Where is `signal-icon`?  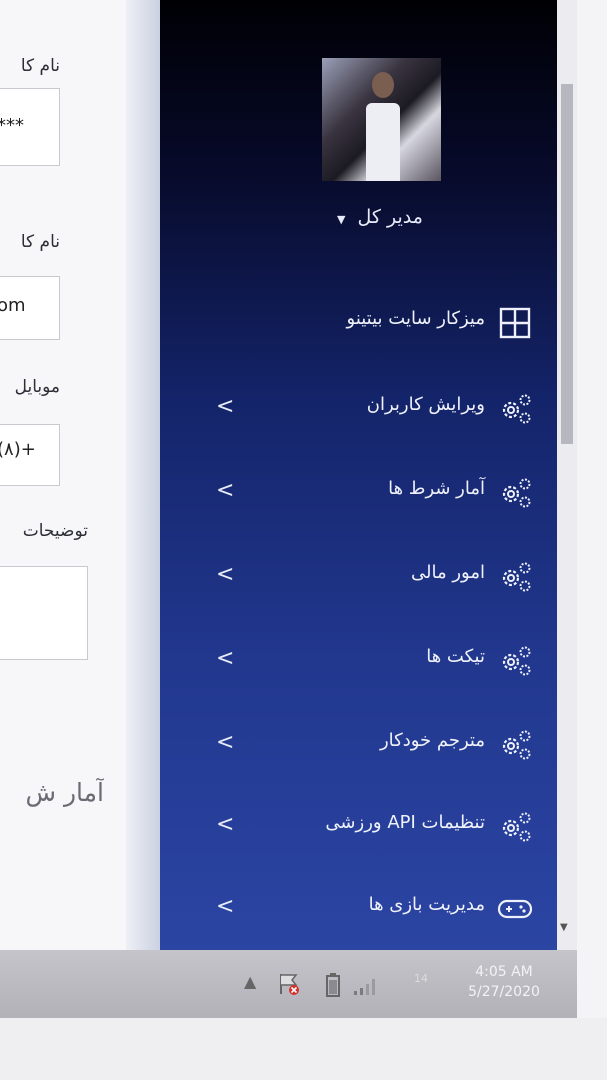
signal-icon is located at coordinates (366, 986).